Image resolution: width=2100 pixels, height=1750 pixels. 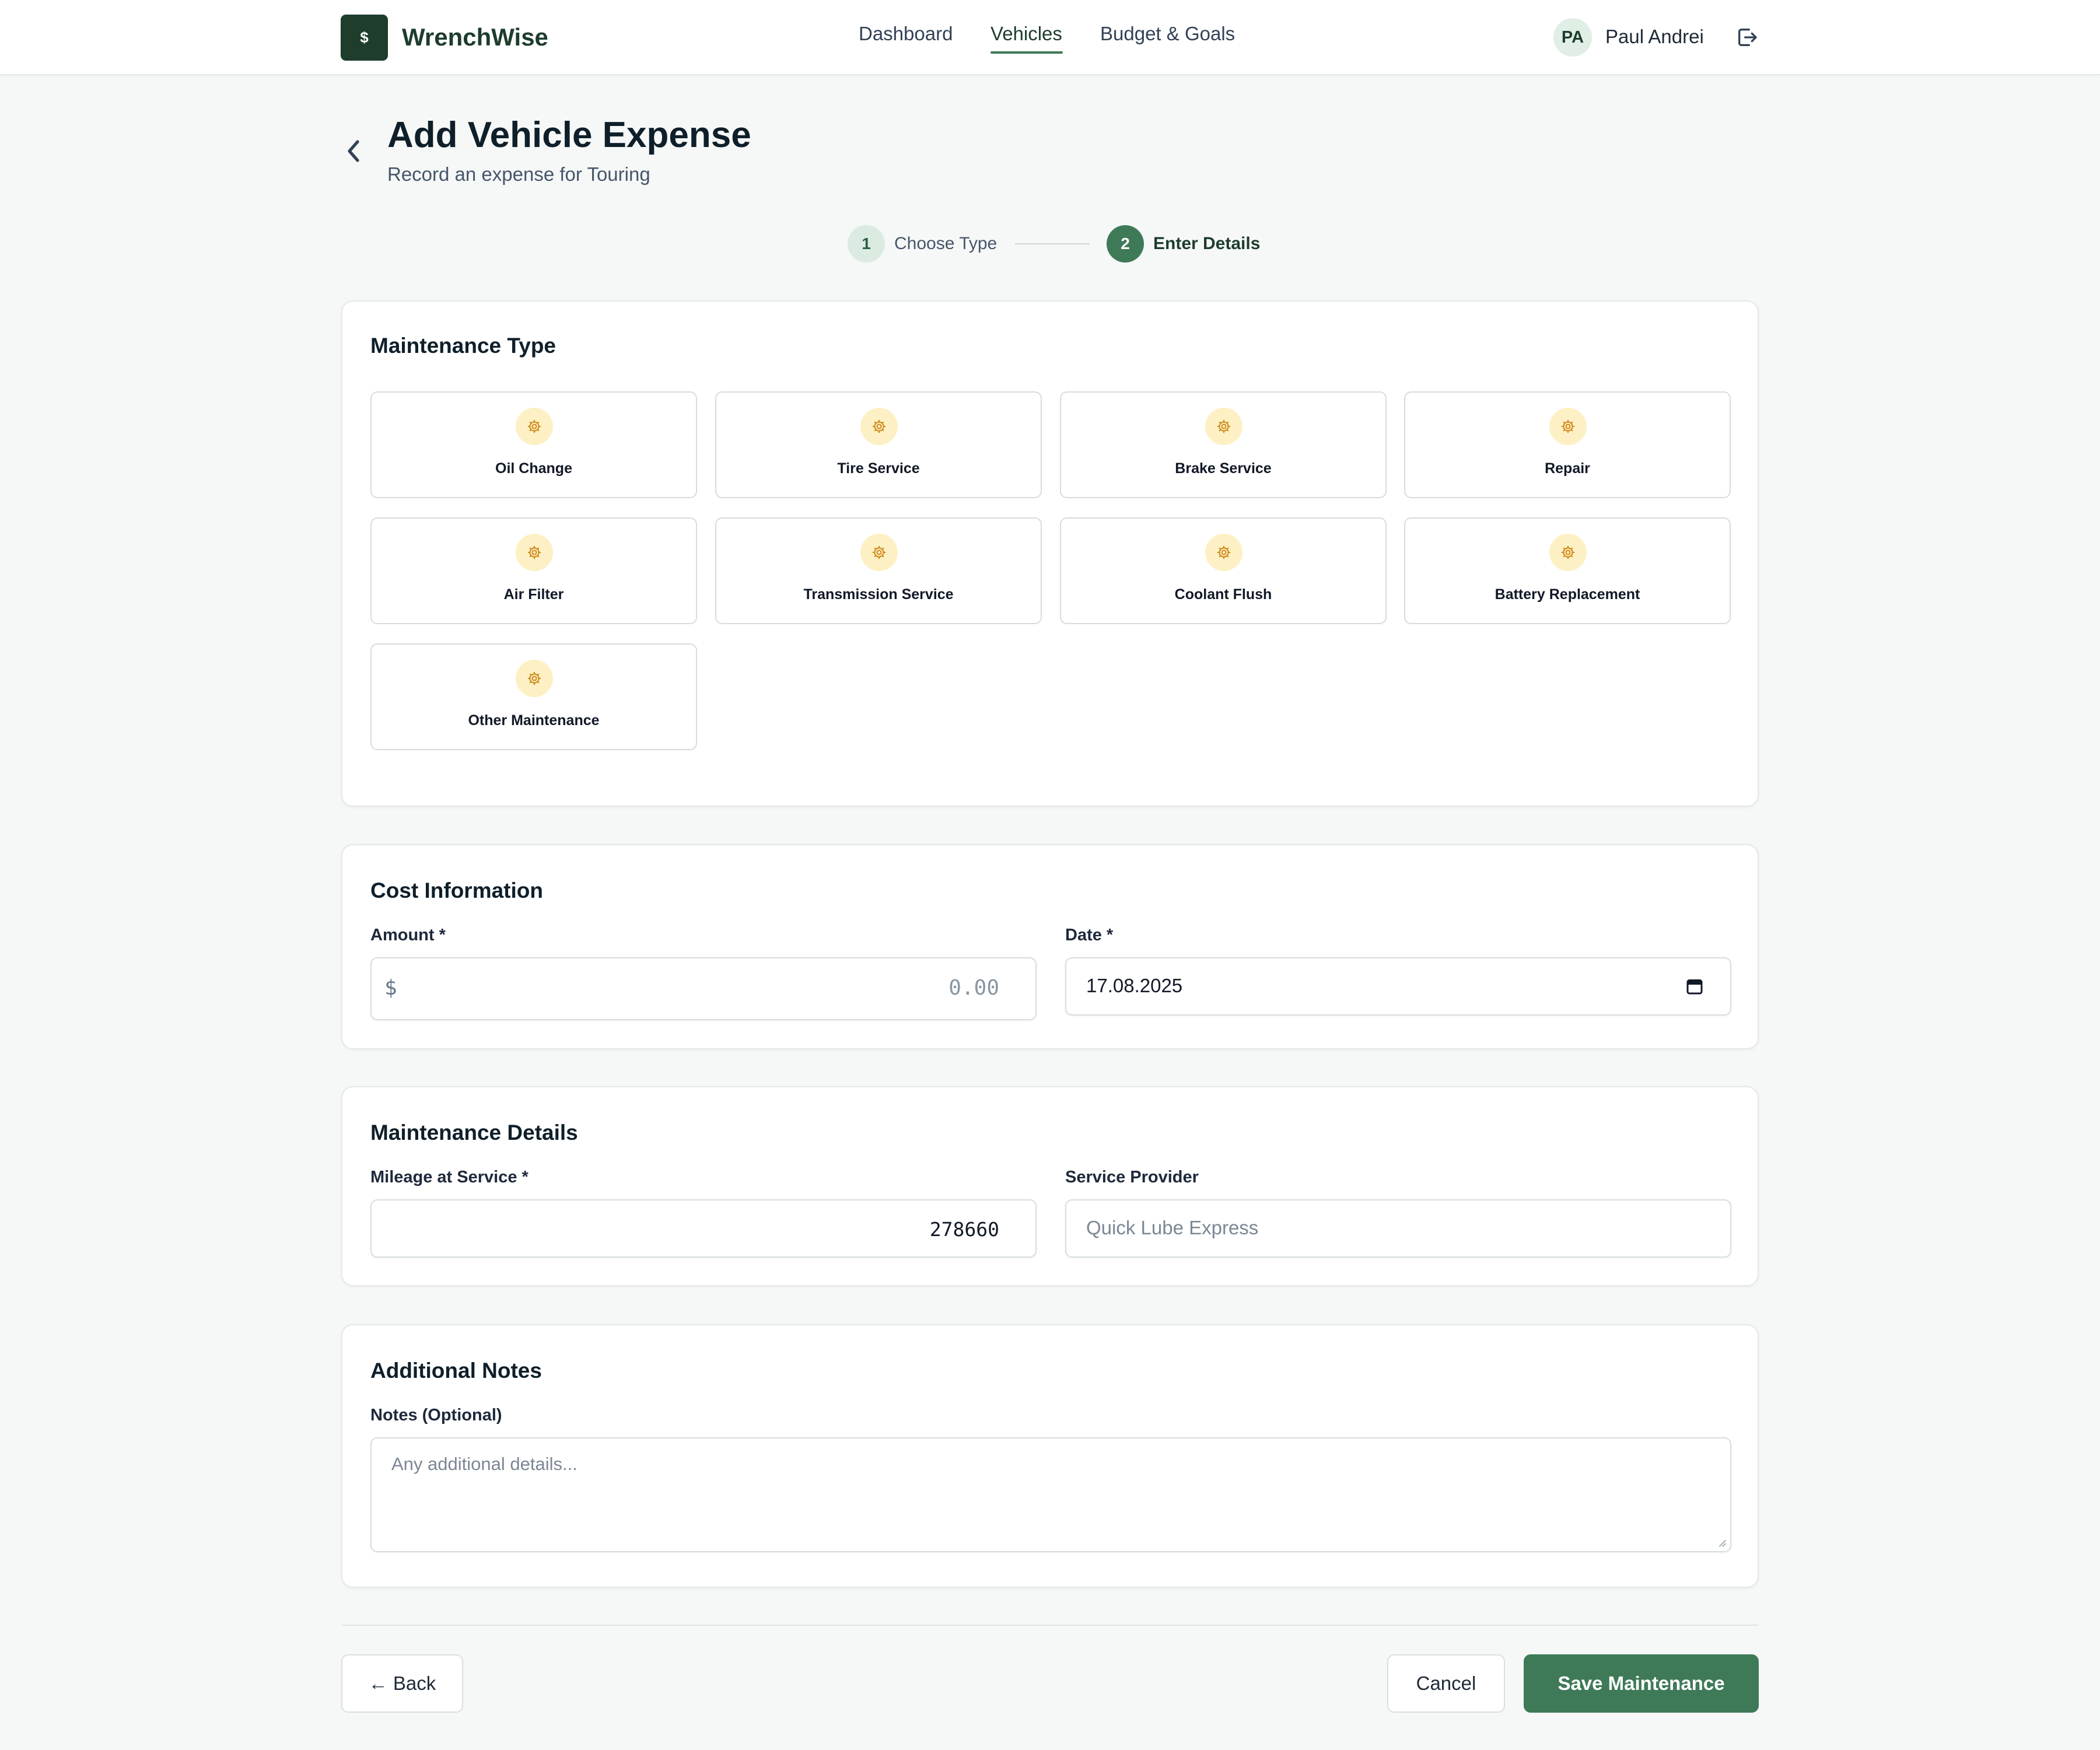 I want to click on mileage-field: 278660, so click(x=703, y=1228).